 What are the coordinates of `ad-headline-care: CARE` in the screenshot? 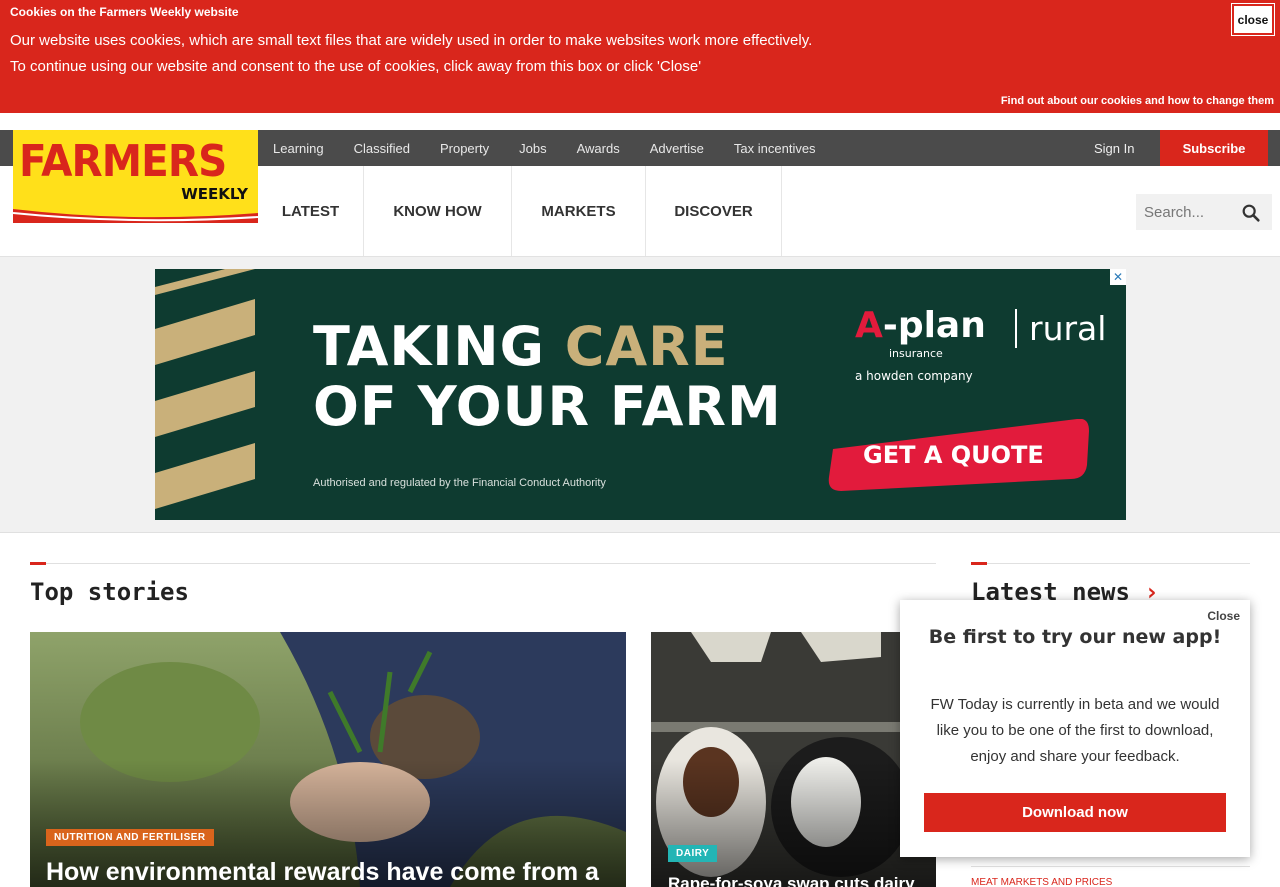 It's located at (646, 346).